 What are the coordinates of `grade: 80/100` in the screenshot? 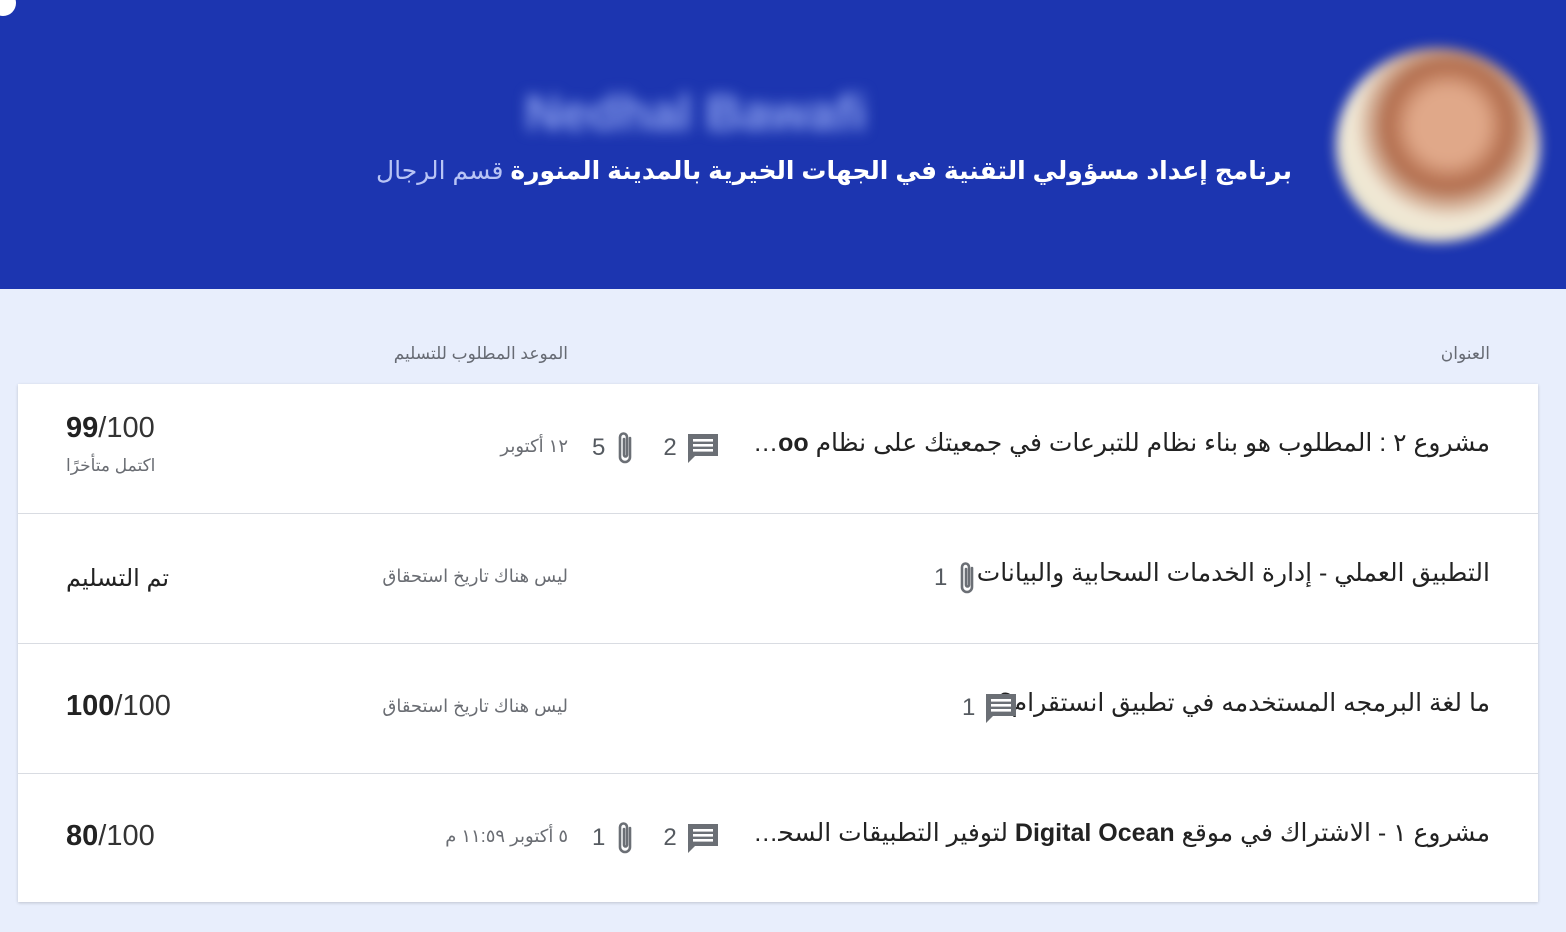 It's located at (110, 836).